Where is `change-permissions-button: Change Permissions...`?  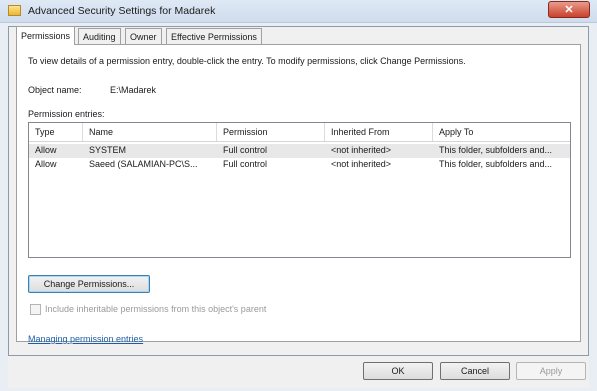
change-permissions-button: Change Permissions... is located at coordinates (89, 284).